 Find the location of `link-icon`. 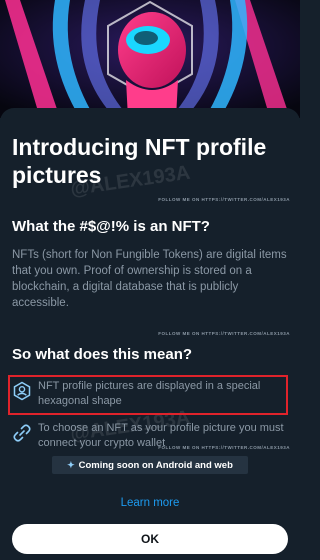

link-icon is located at coordinates (22, 433).